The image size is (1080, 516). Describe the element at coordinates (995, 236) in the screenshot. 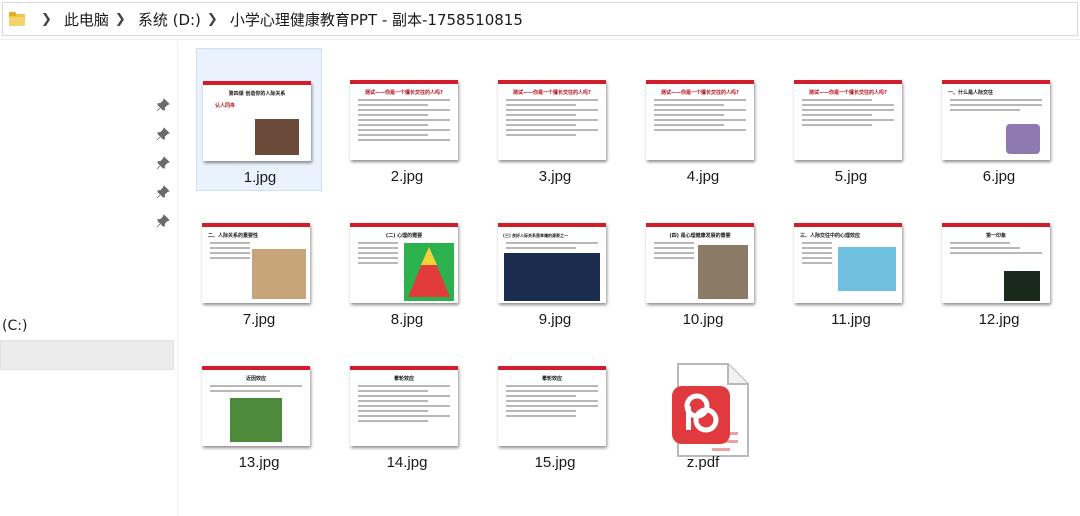

I see `slide-title: 第一印象` at that location.